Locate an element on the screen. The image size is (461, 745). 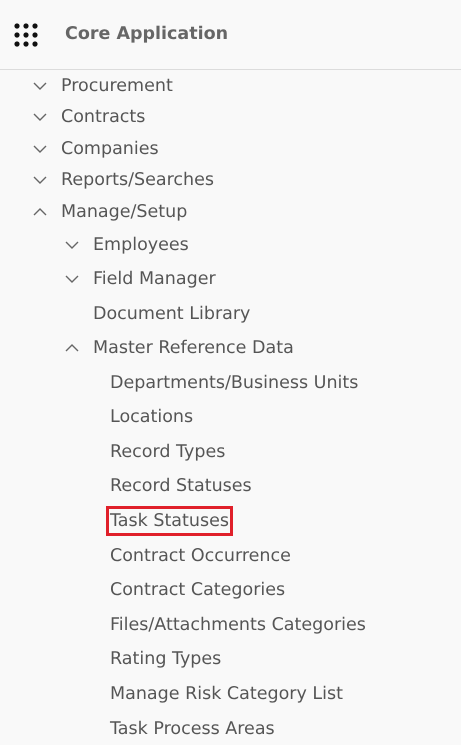
nav-group: Contracts is located at coordinates (103, 117).